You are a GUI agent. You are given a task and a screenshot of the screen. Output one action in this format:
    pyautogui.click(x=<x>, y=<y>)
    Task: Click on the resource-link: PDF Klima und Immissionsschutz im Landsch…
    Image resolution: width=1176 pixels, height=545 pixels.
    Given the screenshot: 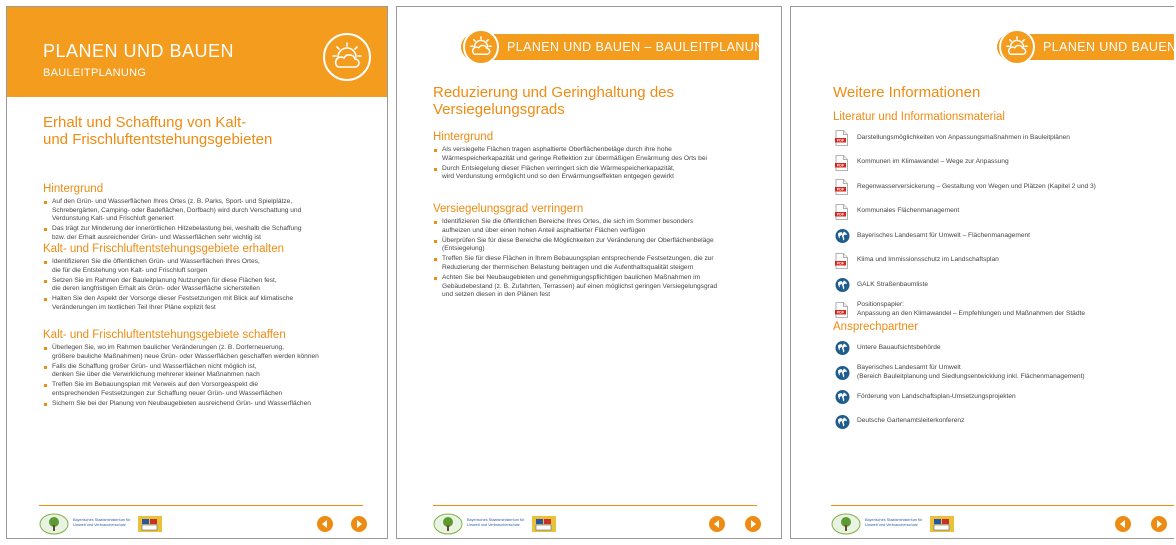 What is the action you would take?
    pyautogui.click(x=991, y=261)
    